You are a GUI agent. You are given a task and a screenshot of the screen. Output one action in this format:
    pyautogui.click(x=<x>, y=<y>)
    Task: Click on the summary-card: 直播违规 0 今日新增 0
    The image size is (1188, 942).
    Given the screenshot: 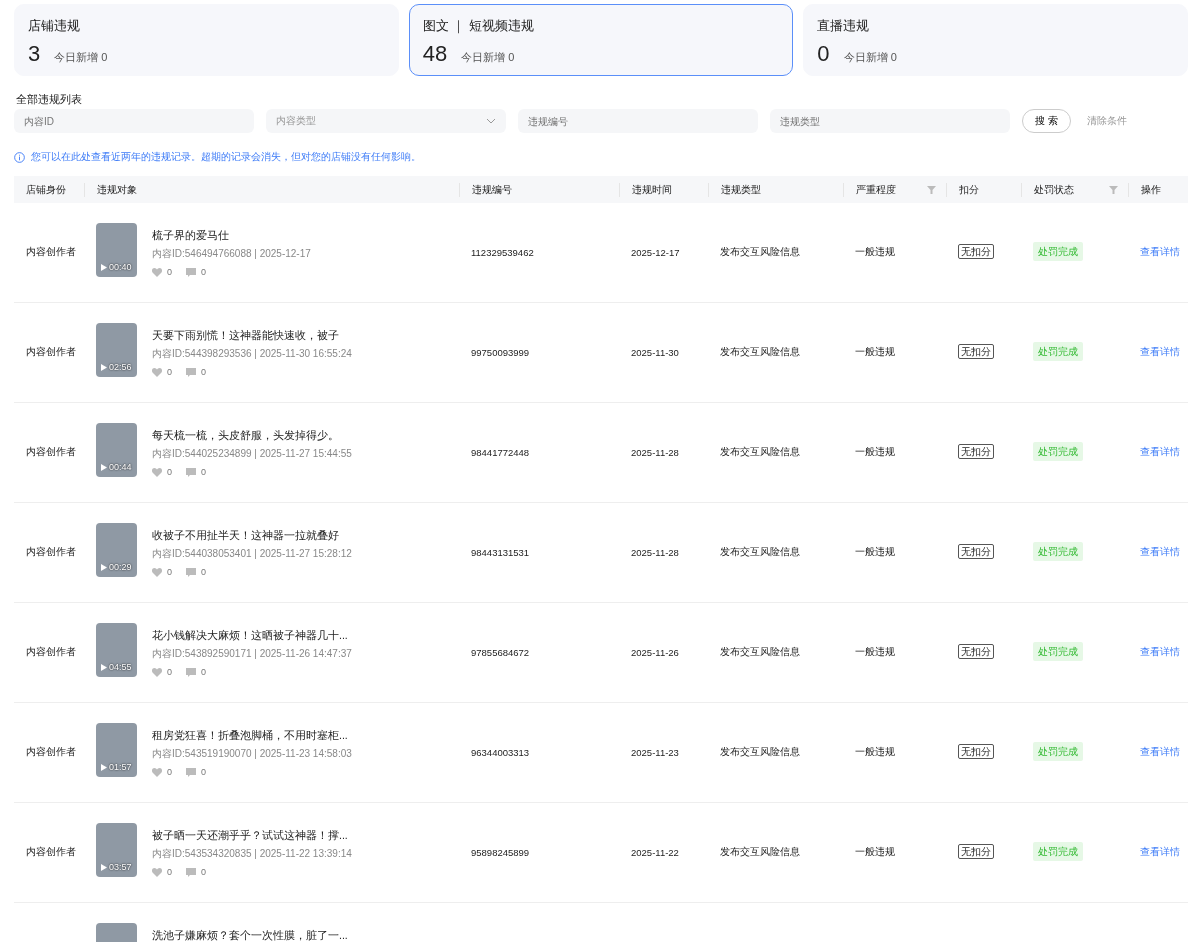 What is the action you would take?
    pyautogui.click(x=995, y=40)
    